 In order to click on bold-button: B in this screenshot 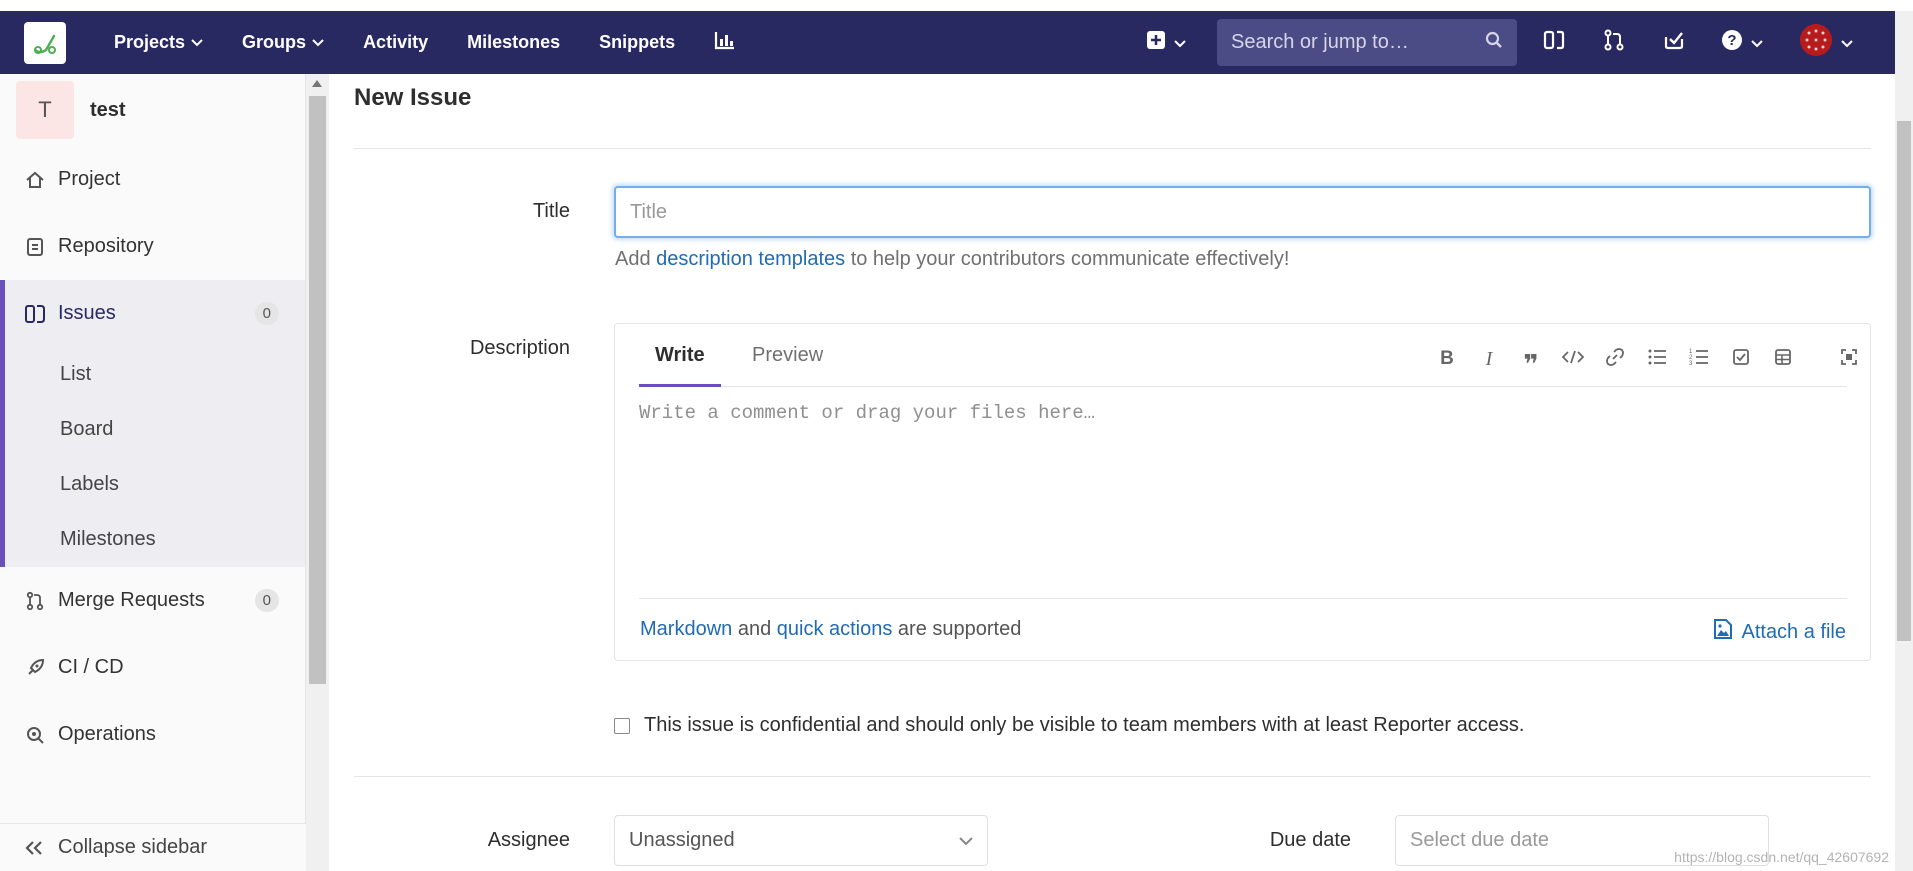, I will do `click(1447, 359)`.